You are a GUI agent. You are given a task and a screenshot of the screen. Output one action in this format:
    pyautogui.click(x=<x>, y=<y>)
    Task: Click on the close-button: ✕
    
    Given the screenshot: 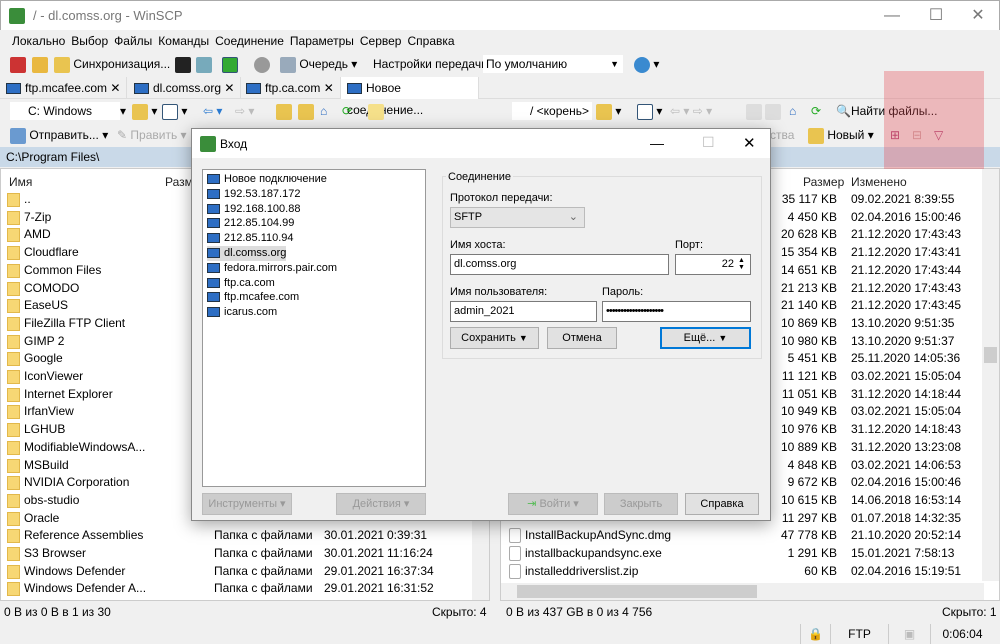 What is the action you would take?
    pyautogui.click(x=977, y=16)
    